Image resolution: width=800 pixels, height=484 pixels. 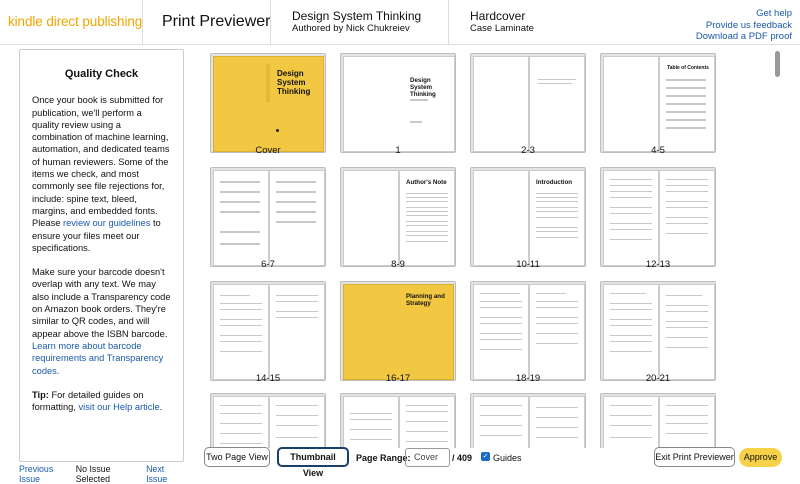 What do you see at coordinates (425, 300) in the screenshot?
I see `chapter-title: Planning and Strategy` at bounding box center [425, 300].